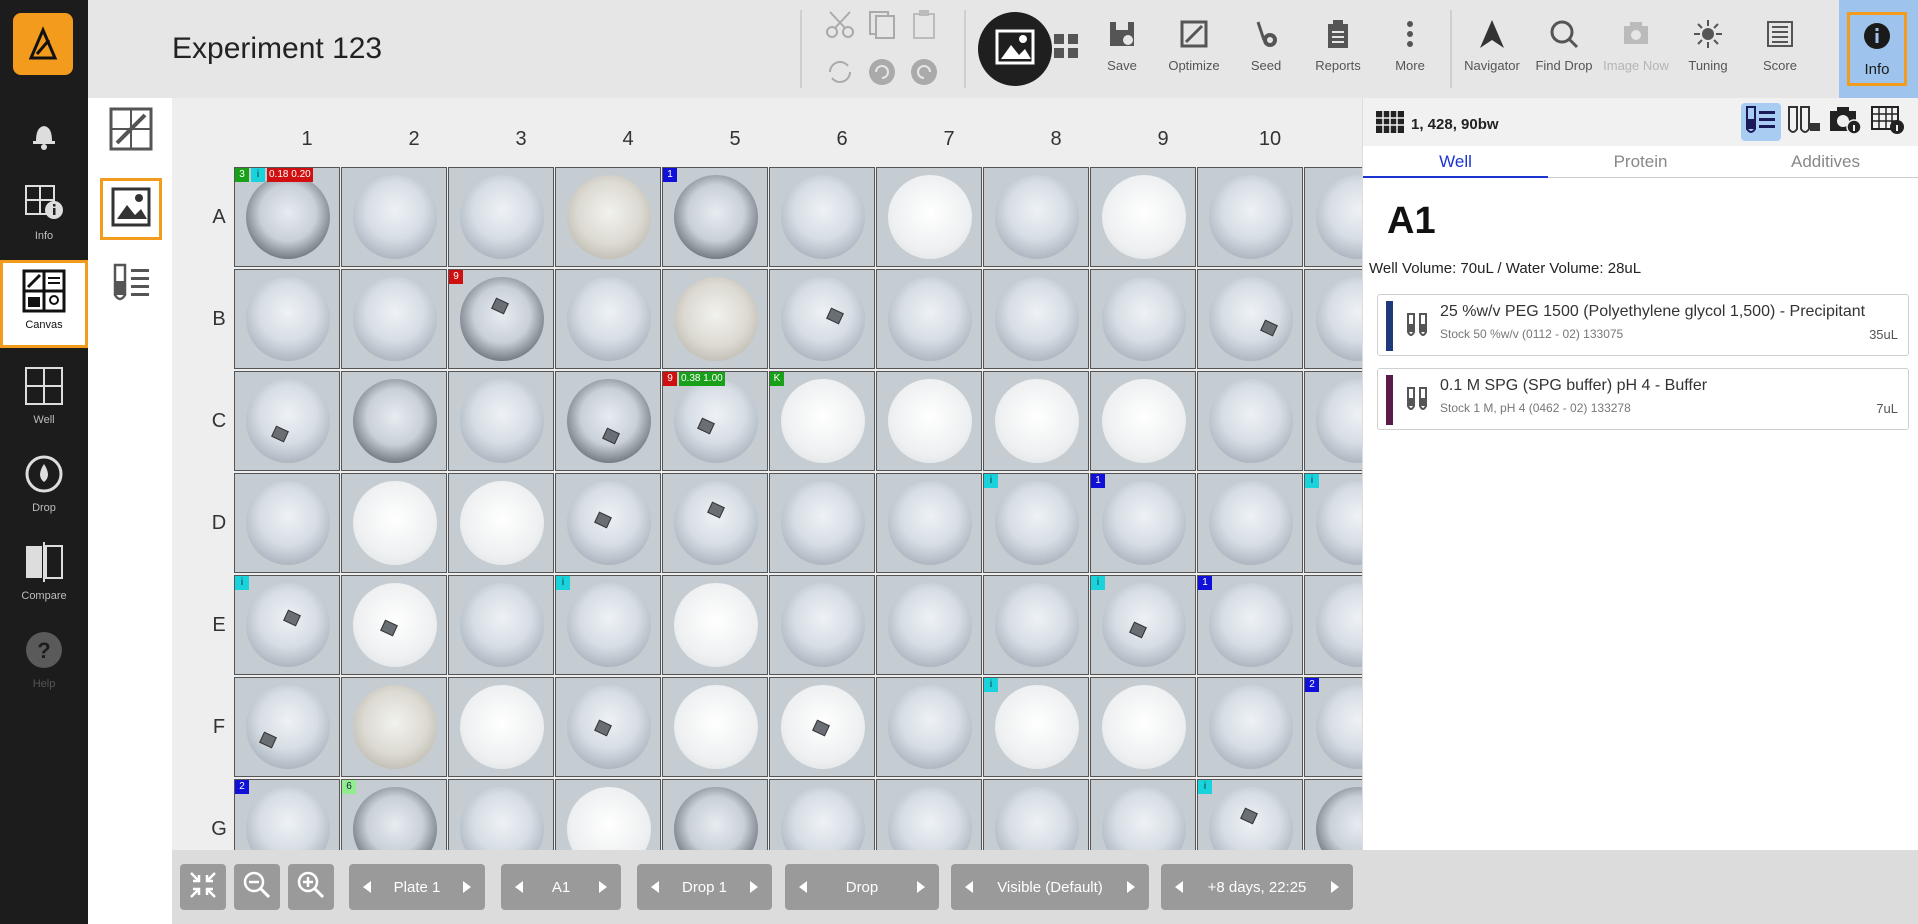 This screenshot has width=1918, height=924. Describe the element at coordinates (394, 727) in the screenshot. I see `well-f2` at that location.